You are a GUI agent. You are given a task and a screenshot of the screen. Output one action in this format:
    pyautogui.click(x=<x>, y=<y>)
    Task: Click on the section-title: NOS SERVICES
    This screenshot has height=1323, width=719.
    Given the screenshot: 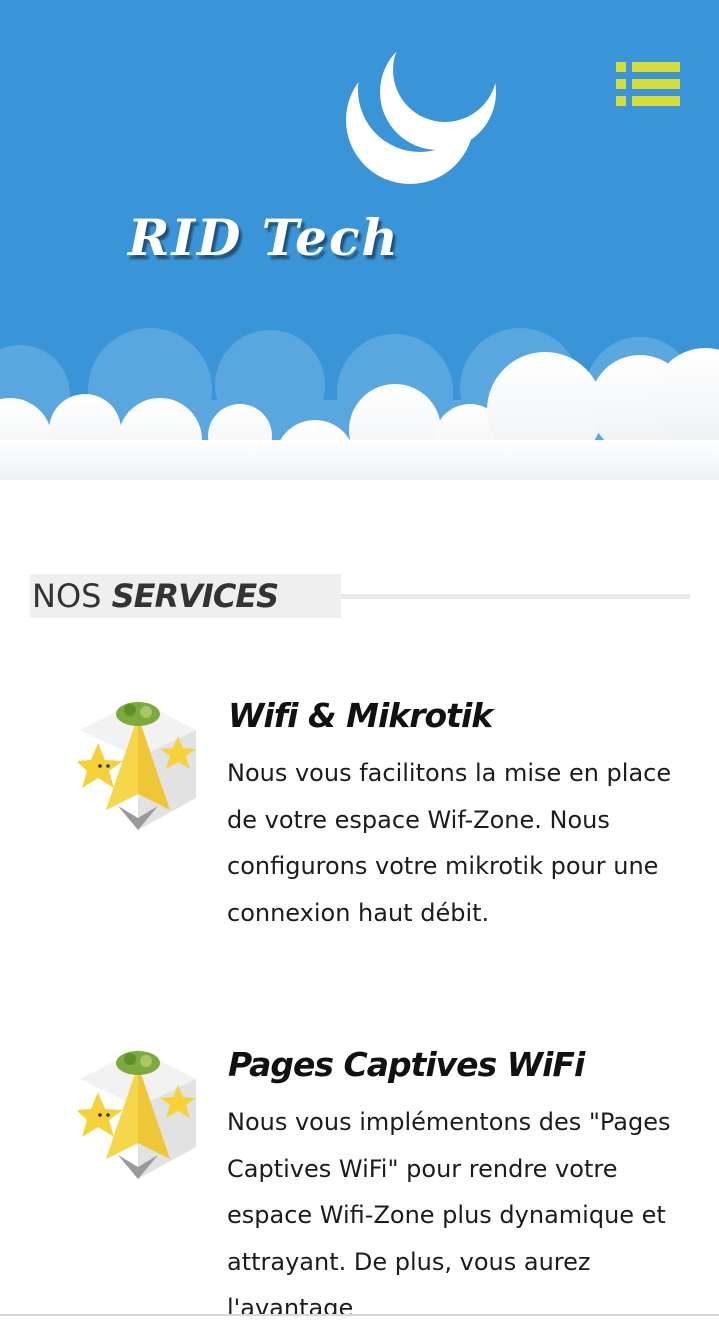 What is the action you would take?
    pyautogui.click(x=185, y=596)
    